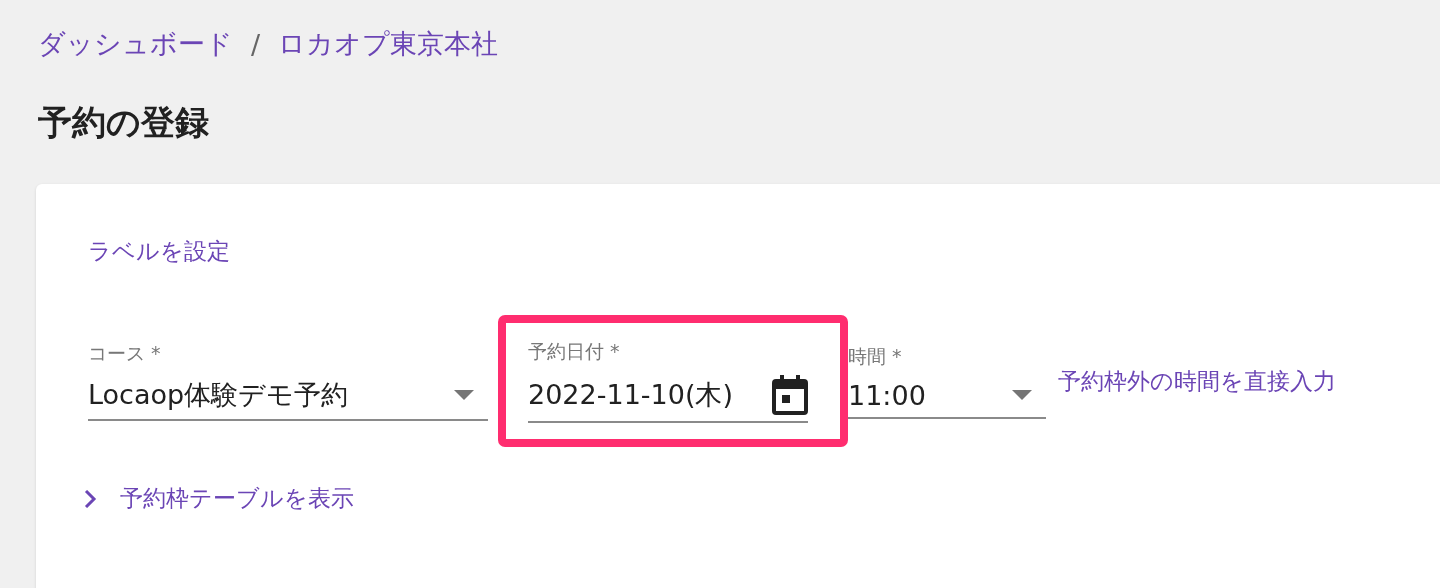 Image resolution: width=1440 pixels, height=588 pixels. Describe the element at coordinates (388, 44) in the screenshot. I see `breadcrumb-link: ロカオプ東京本社` at that location.